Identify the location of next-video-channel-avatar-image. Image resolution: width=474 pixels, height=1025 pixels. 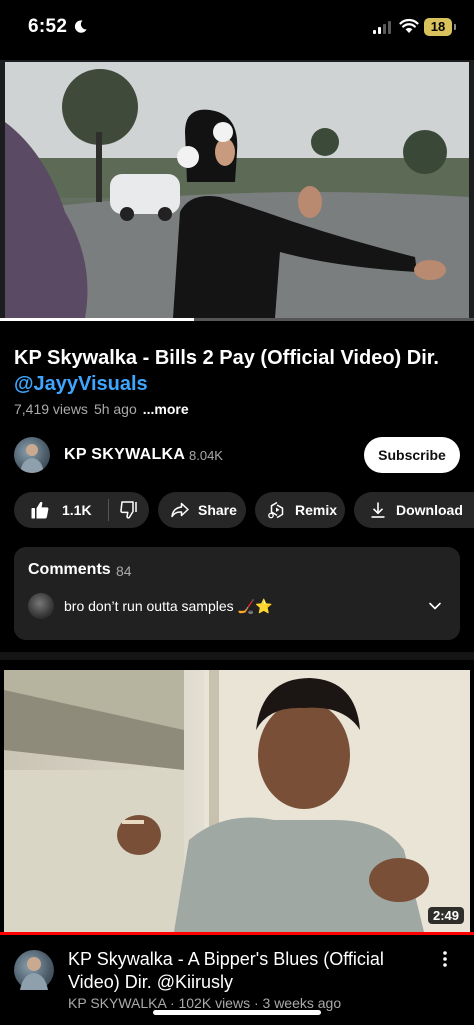
(34, 973).